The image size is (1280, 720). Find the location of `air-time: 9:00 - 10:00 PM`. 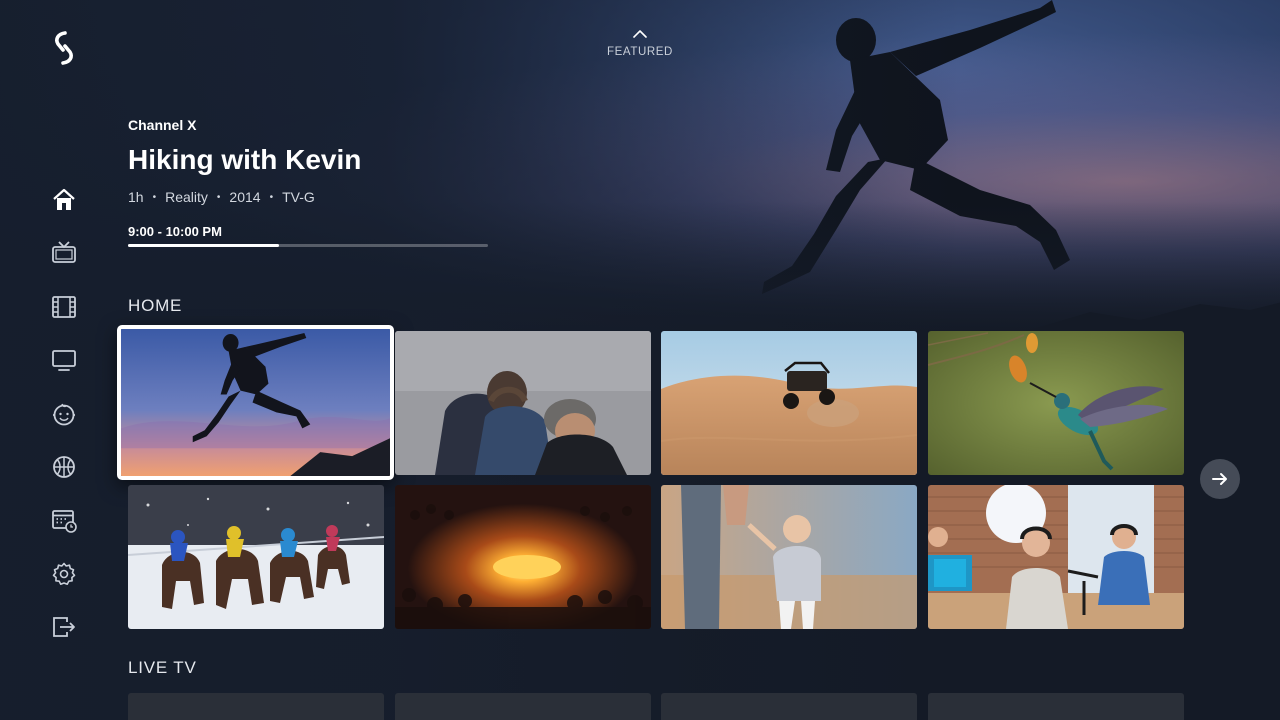

air-time: 9:00 - 10:00 PM is located at coordinates (175, 231).